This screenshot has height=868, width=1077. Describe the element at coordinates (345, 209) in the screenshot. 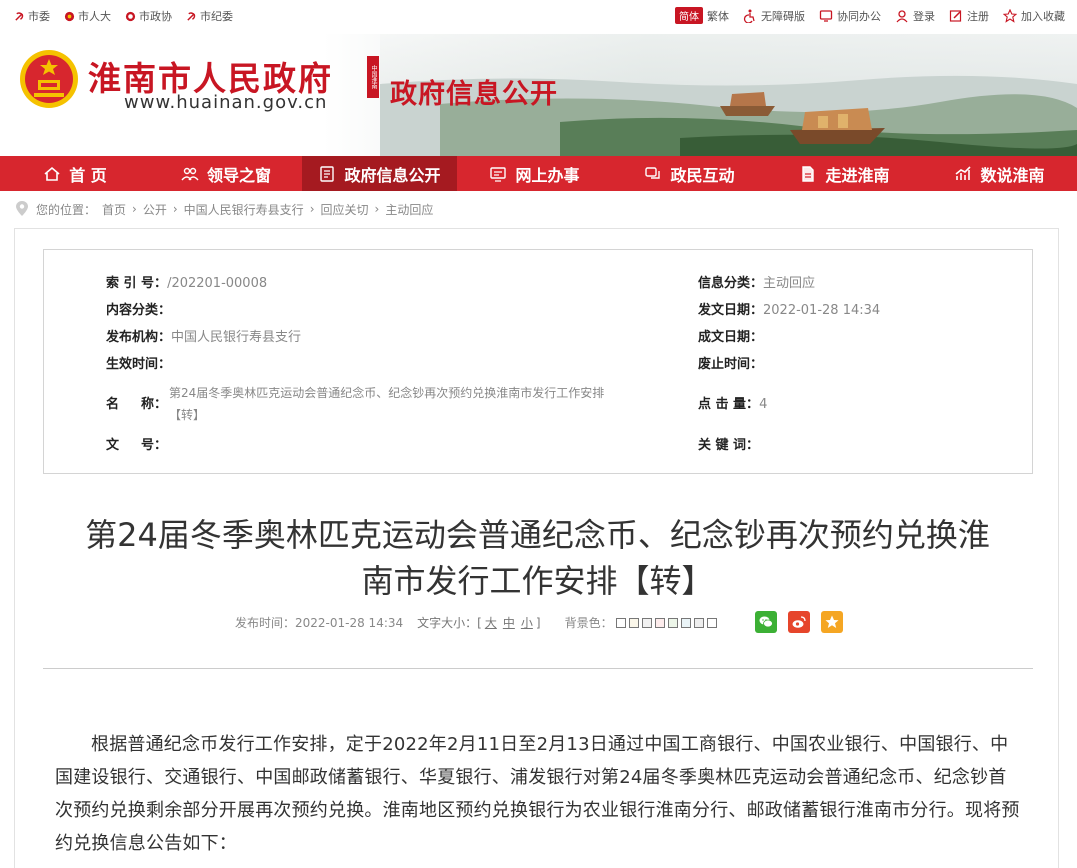

I see `breadcrumb-item-response: 回应关切` at that location.